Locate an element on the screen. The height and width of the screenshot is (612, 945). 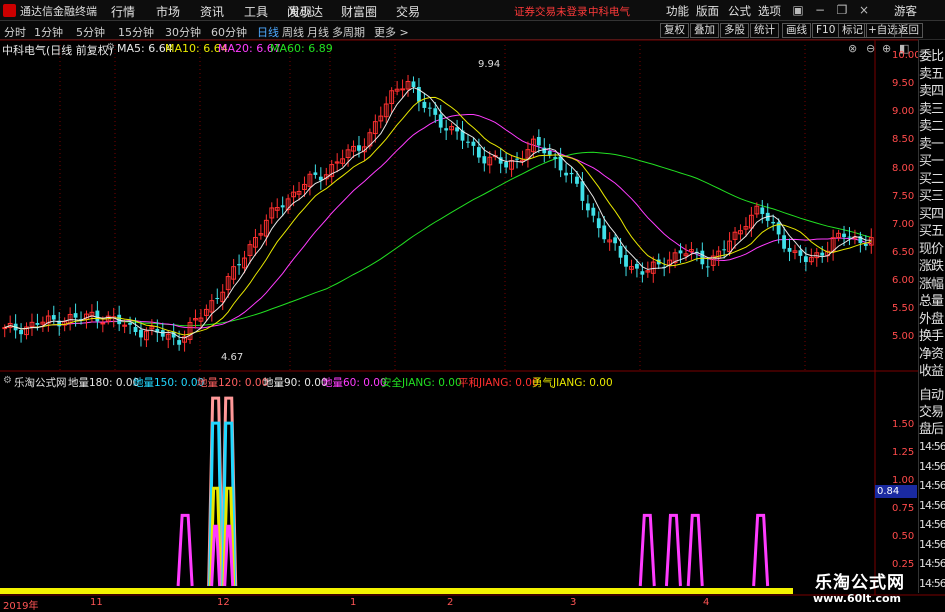
zoom-out-icon: ⊖ is located at coordinates (870, 48).